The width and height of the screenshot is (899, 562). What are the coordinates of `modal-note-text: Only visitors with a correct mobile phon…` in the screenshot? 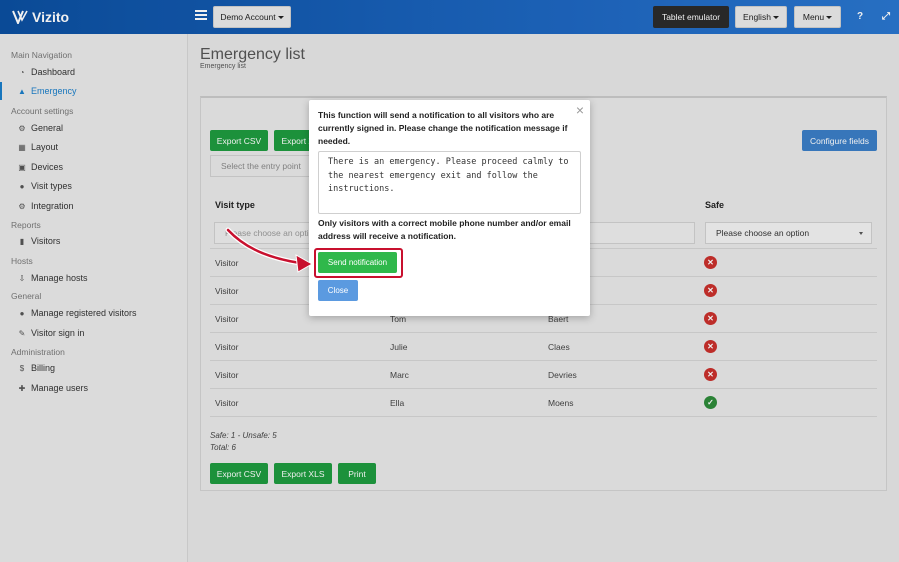 It's located at (444, 229).